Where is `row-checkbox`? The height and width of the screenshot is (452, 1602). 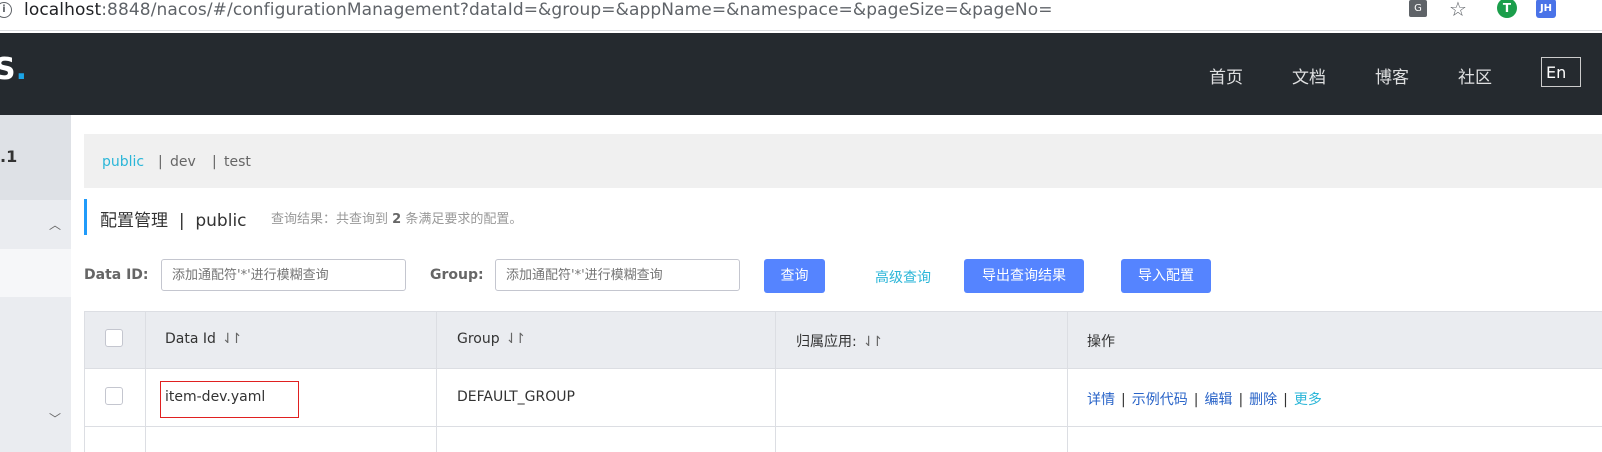
row-checkbox is located at coordinates (114, 396).